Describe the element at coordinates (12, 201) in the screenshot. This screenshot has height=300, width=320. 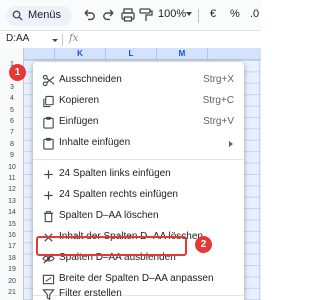
I see `row-number: 13` at that location.